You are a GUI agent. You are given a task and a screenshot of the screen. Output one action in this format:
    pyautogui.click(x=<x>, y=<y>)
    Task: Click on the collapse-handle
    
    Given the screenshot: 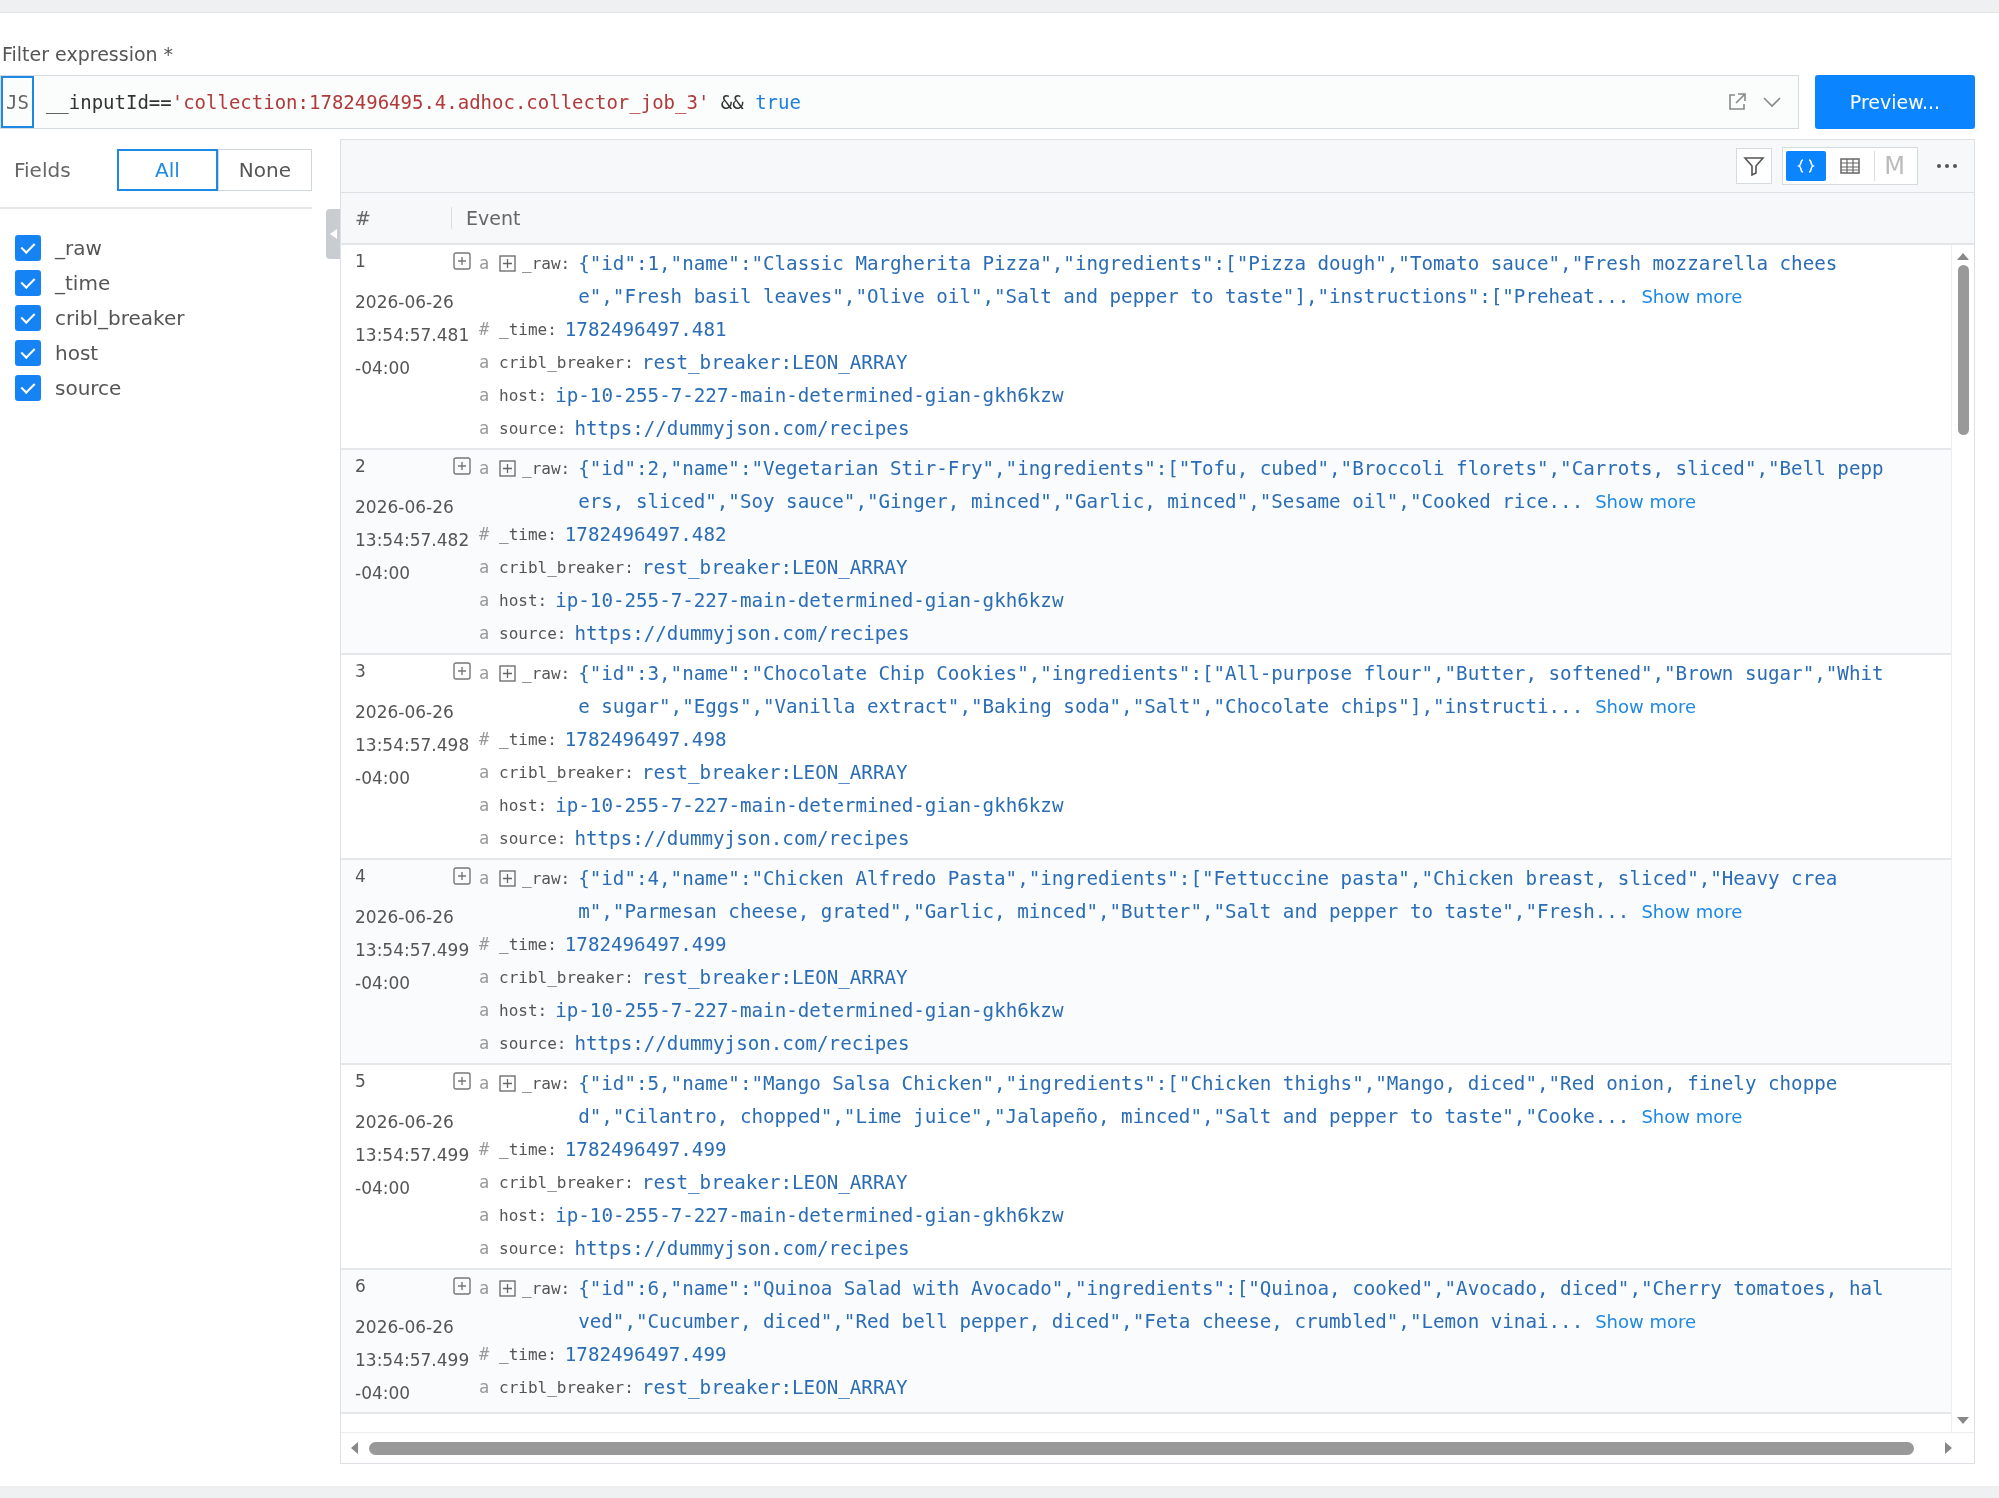 What is the action you would take?
    pyautogui.click(x=333, y=234)
    